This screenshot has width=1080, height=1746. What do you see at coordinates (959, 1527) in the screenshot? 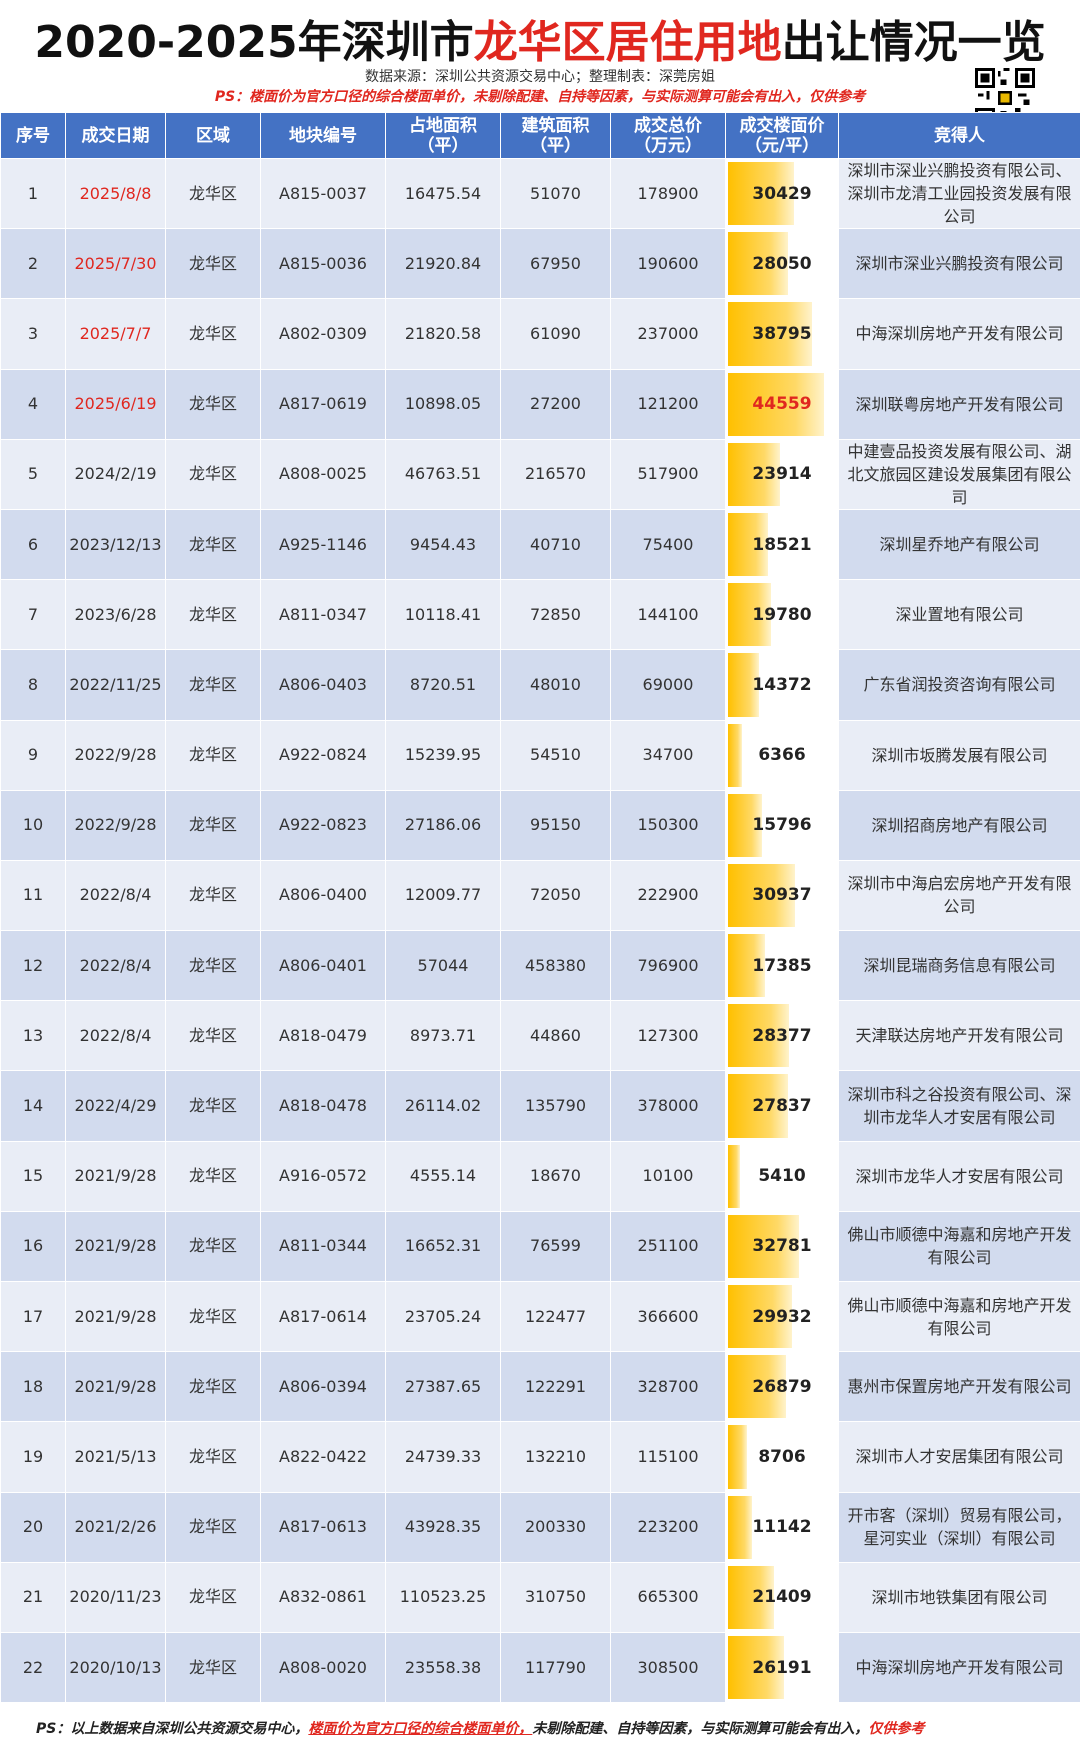
I see `cell-buyer: 开市客（深圳）贸易有限公司，星河实业（深圳）有限公司` at bounding box center [959, 1527].